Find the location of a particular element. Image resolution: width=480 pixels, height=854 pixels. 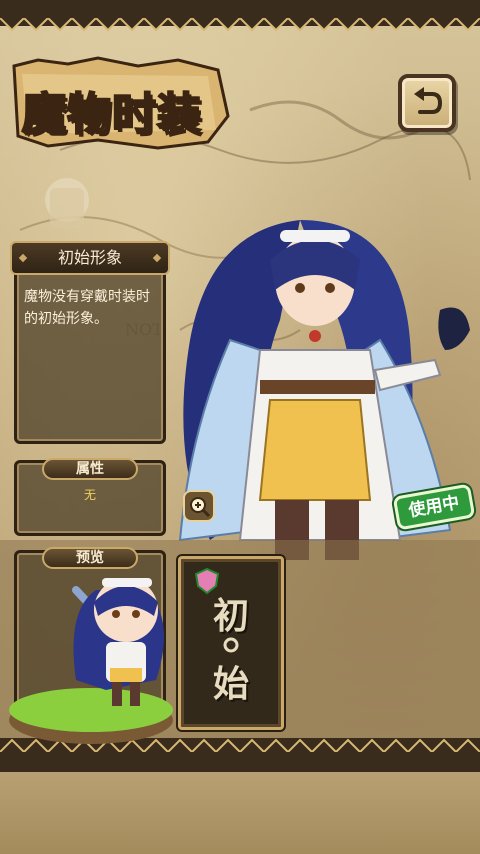

top-border is located at coordinates (240, 16).